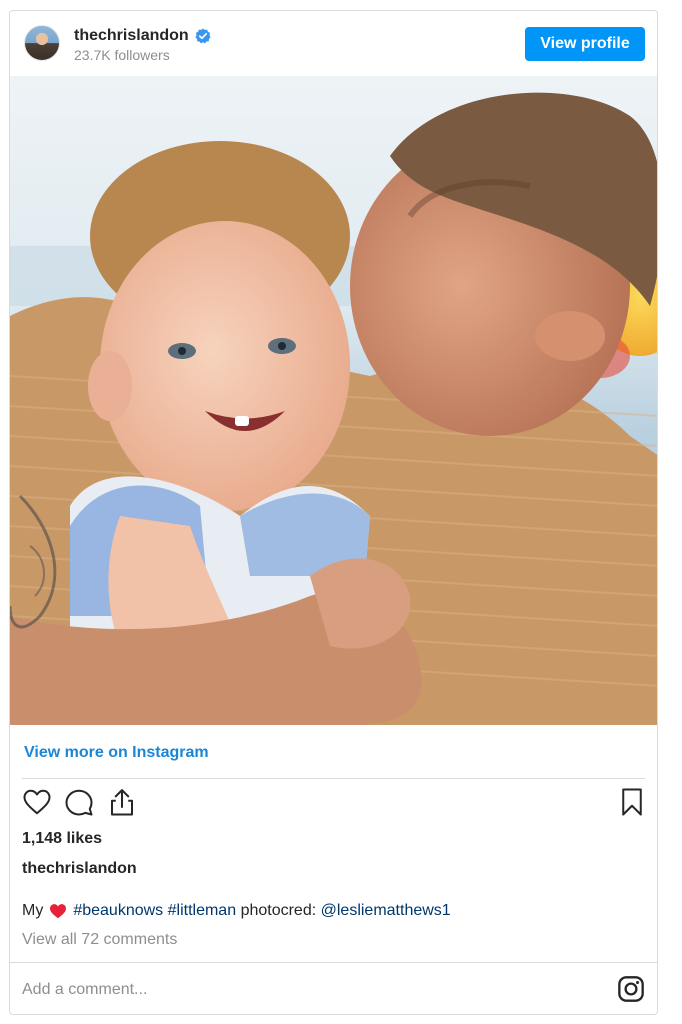 This screenshot has height=1024, width=682. Describe the element at coordinates (203, 36) in the screenshot. I see `verified-badge-icon` at that location.